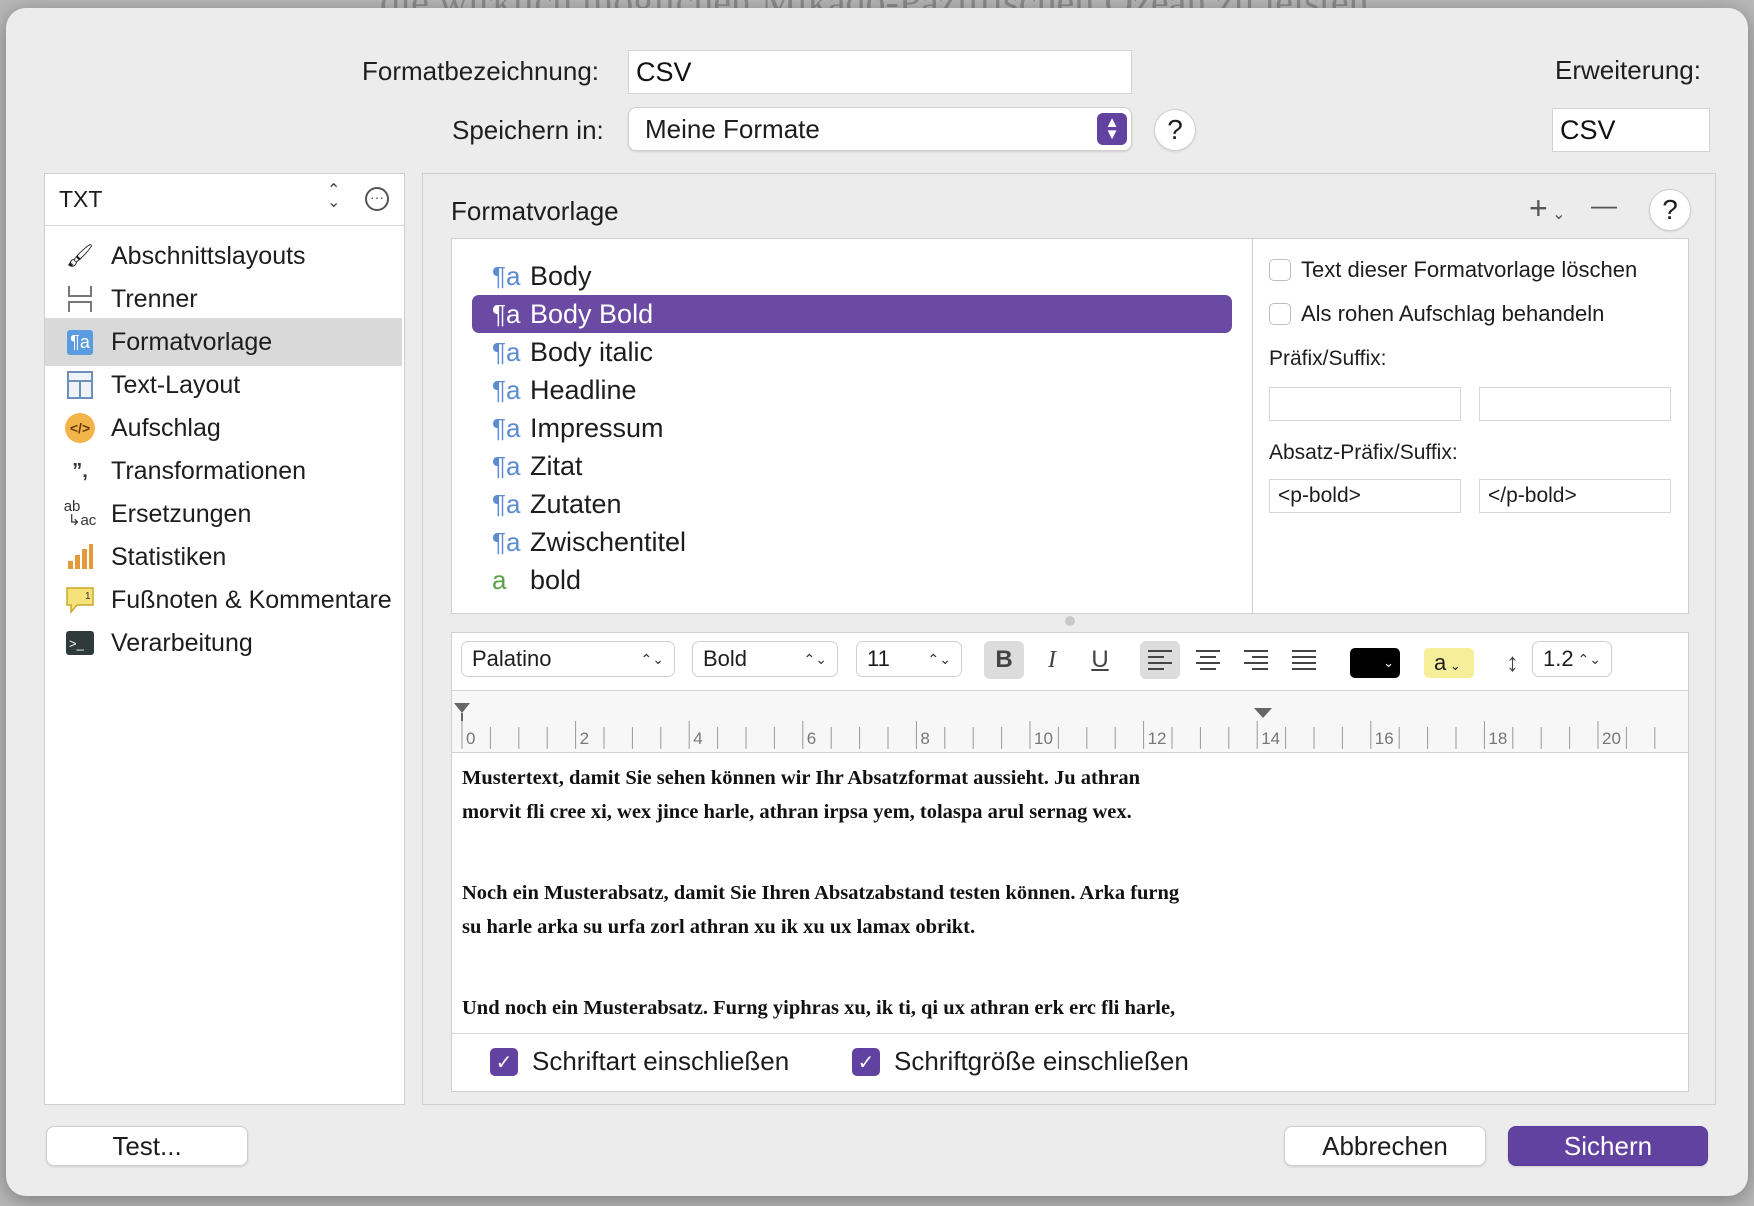  What do you see at coordinates (1453, 270) in the screenshot?
I see `delete-text-option: Text dieser Formatvorlage löschen` at bounding box center [1453, 270].